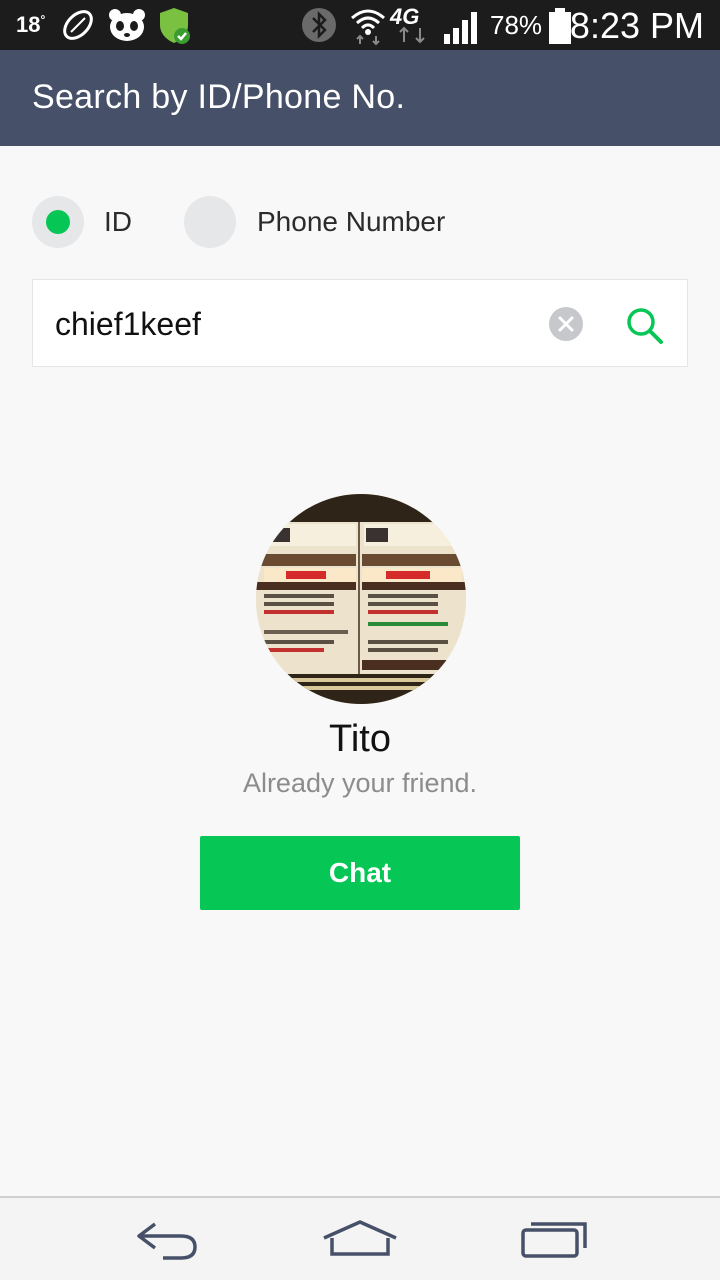  What do you see at coordinates (31, 24) in the screenshot?
I see `weather-temperature: 18°` at bounding box center [31, 24].